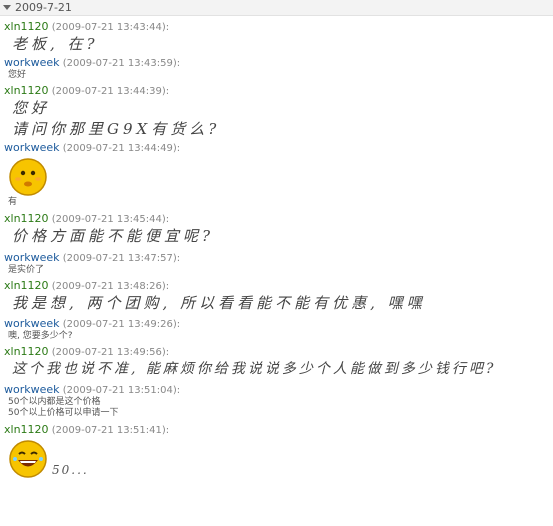 This screenshot has width=553, height=526. What do you see at coordinates (121, 148) in the screenshot?
I see `timestamp: (2009-07-21 13:44:49):` at bounding box center [121, 148].